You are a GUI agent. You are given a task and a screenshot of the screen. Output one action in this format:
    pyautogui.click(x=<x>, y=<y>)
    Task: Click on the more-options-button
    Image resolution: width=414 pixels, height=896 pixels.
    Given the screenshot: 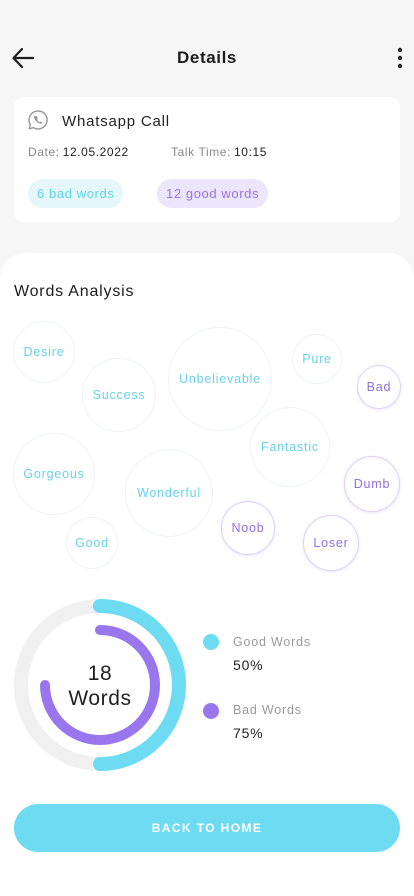 What is the action you would take?
    pyautogui.click(x=400, y=58)
    